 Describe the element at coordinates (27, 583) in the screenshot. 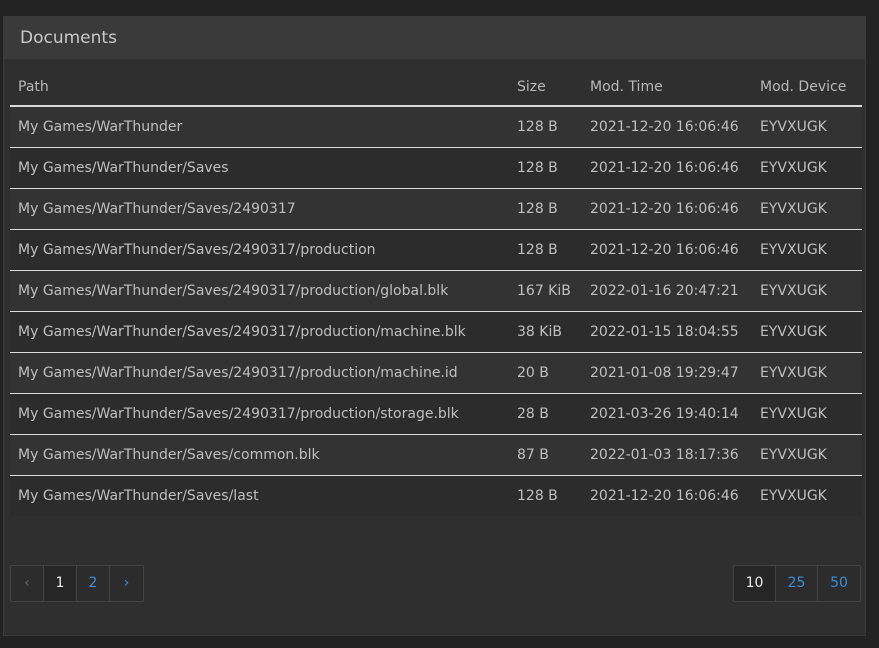

I see `prev-page-button: ‹` at that location.